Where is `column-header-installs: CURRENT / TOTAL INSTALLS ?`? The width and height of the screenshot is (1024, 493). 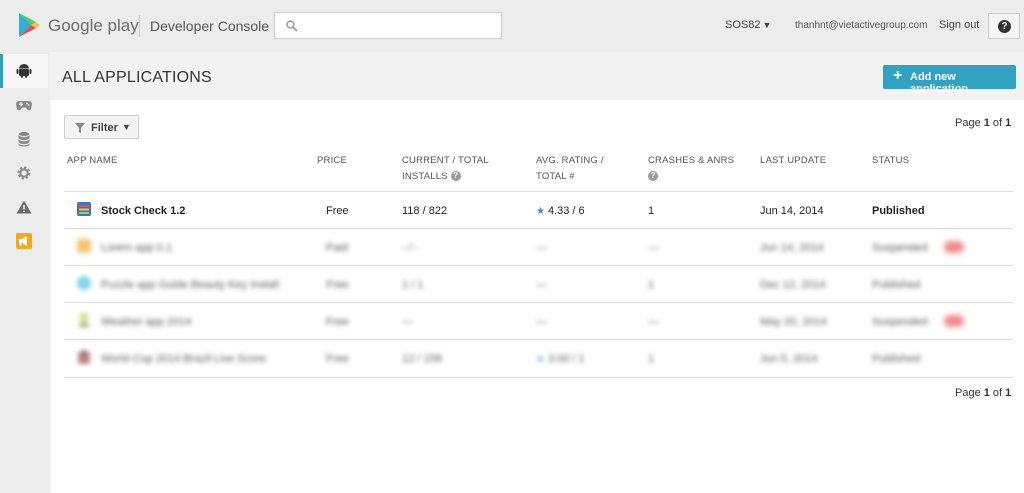 column-header-installs: CURRENT / TOTAL INSTALLS ? is located at coordinates (445, 169).